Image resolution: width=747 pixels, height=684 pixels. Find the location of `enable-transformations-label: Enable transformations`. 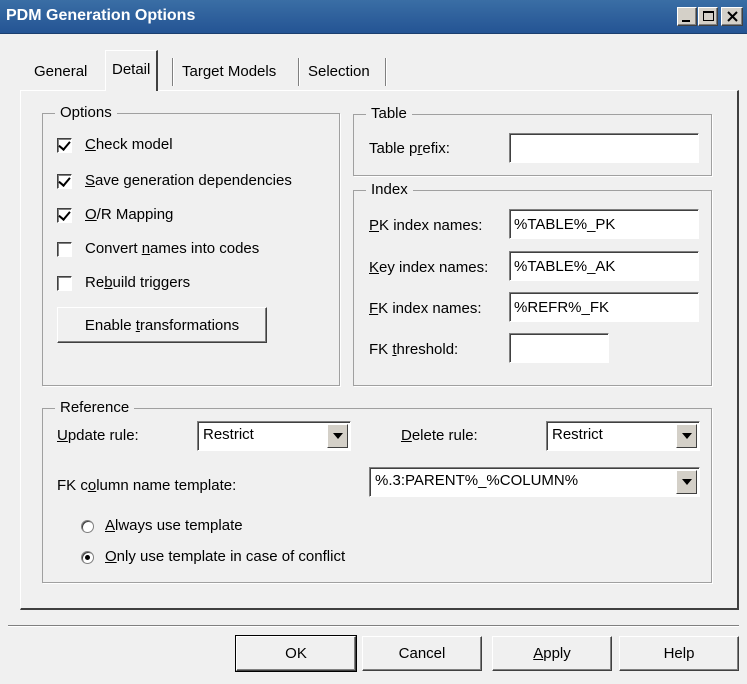

enable-transformations-label: Enable transformations is located at coordinates (162, 325).